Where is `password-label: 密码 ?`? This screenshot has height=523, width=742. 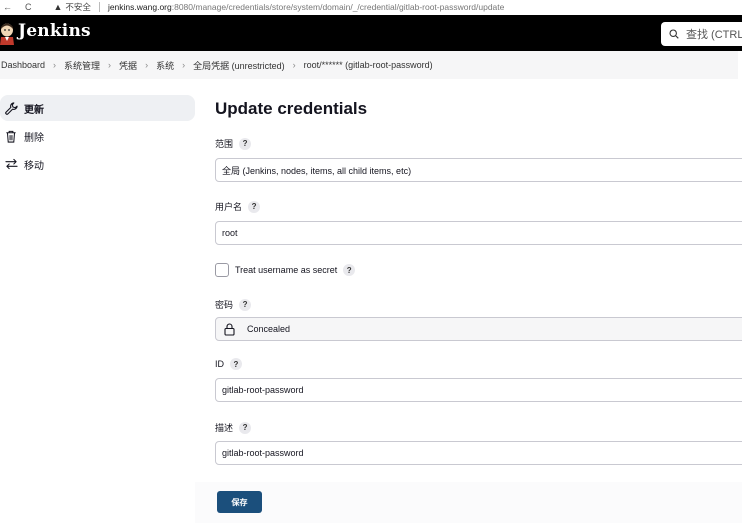 password-label: 密码 ? is located at coordinates (233, 304).